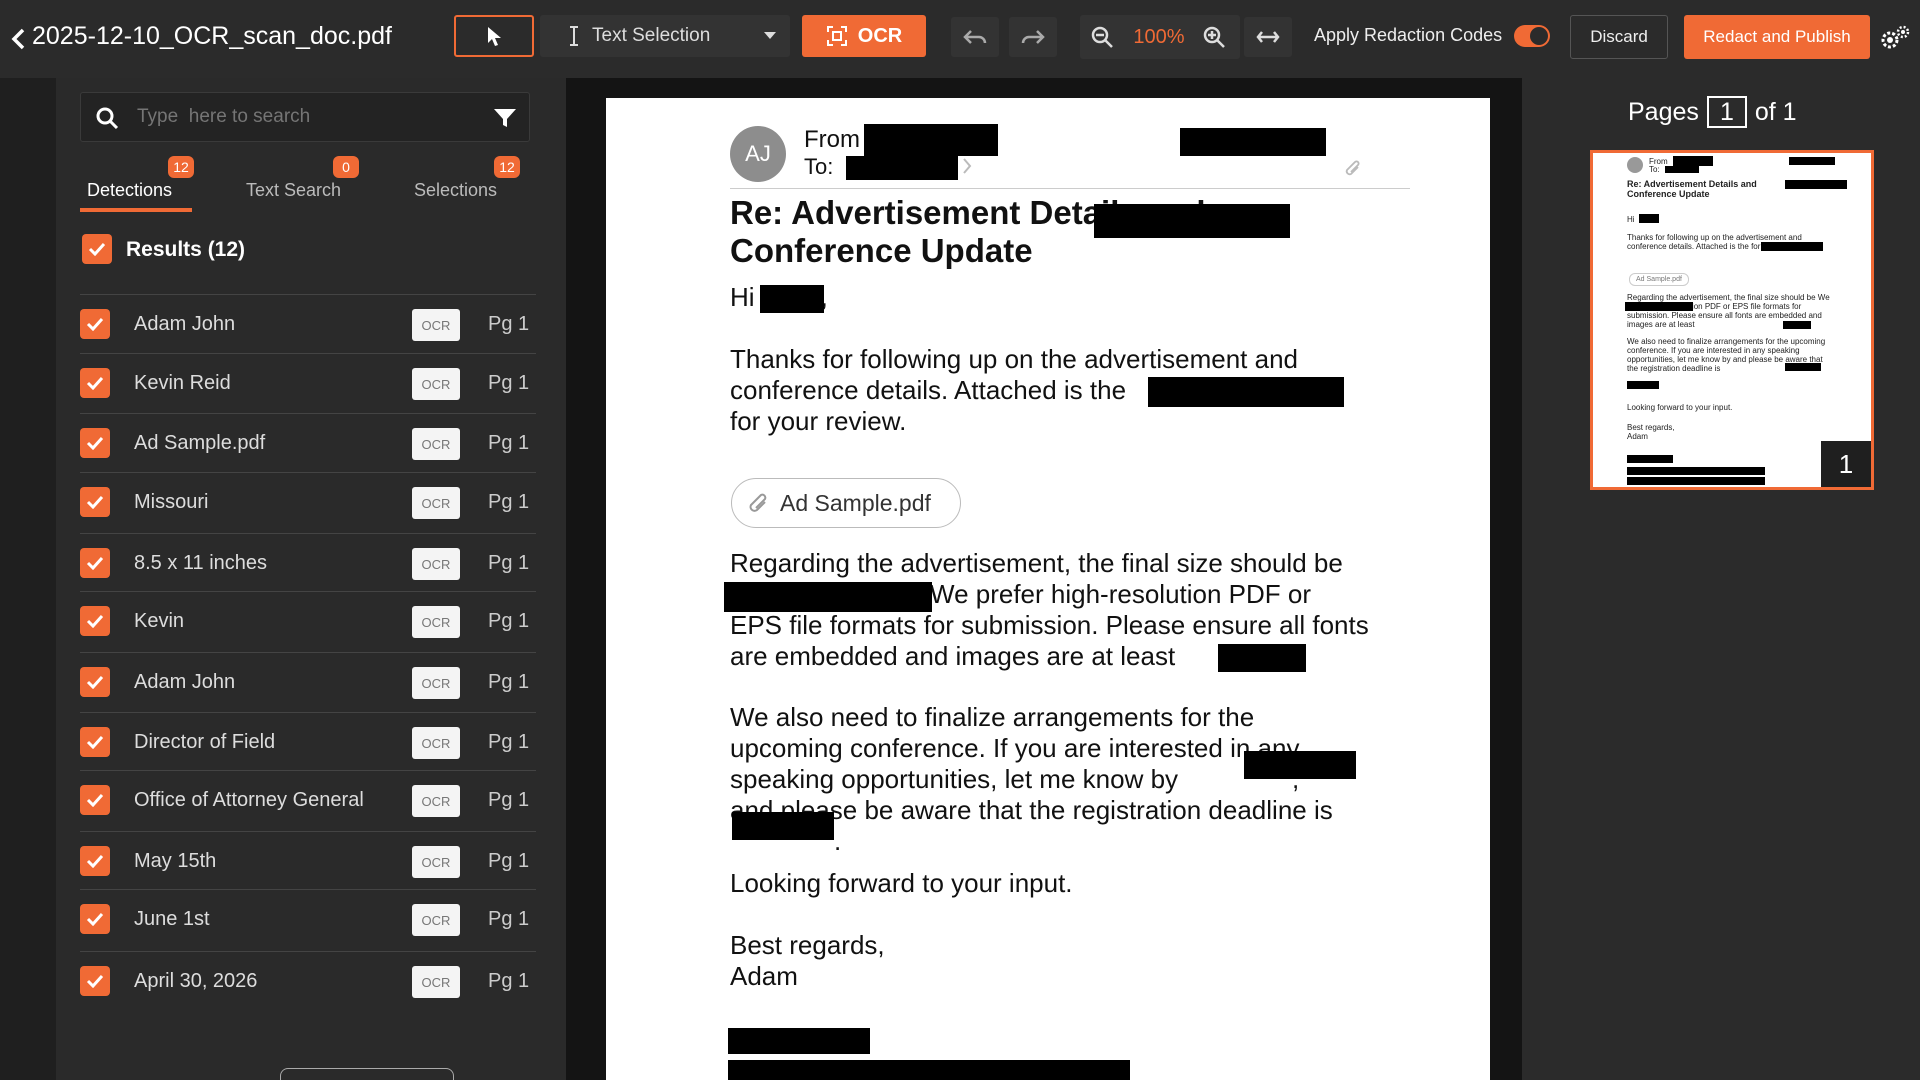  What do you see at coordinates (308, 442) in the screenshot?
I see `detection-row: Ad Sample.pdf OCR Pg 1` at bounding box center [308, 442].